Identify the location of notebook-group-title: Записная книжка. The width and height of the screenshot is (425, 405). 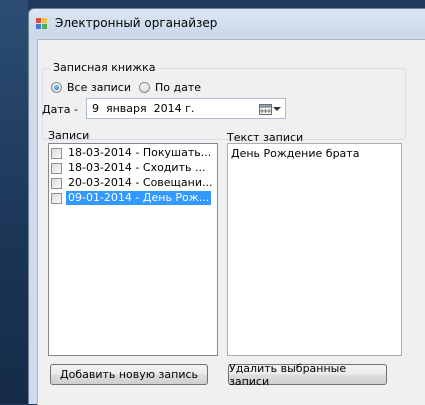
(104, 67).